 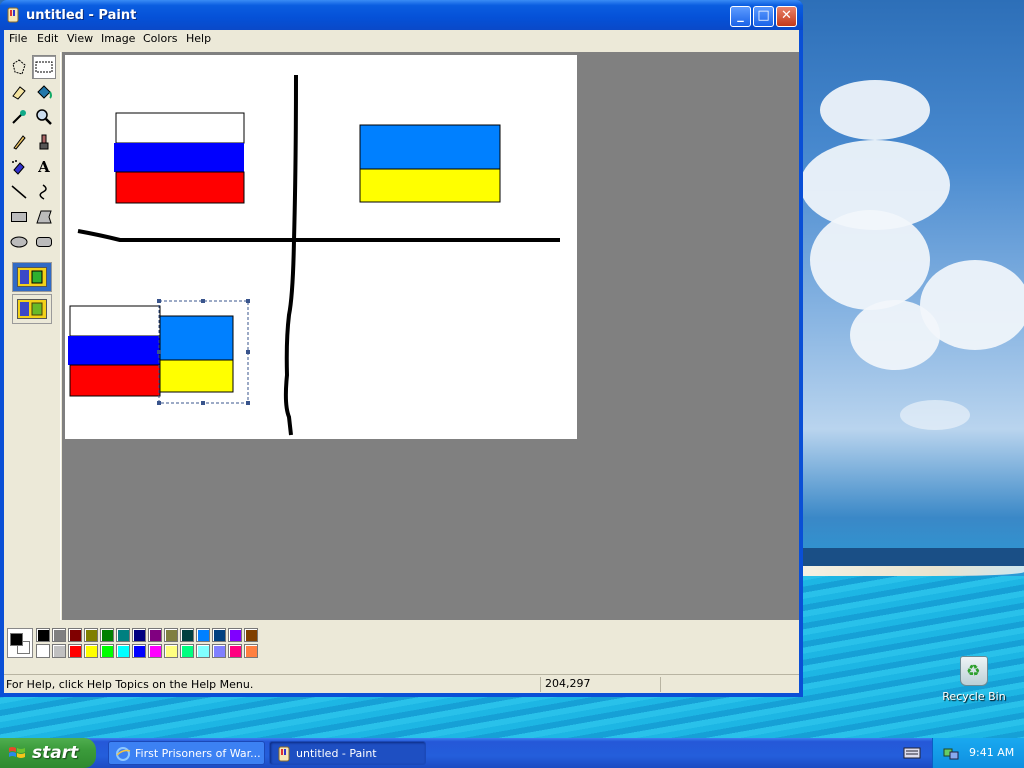 I want to click on ie-icon, so click(x=123, y=754).